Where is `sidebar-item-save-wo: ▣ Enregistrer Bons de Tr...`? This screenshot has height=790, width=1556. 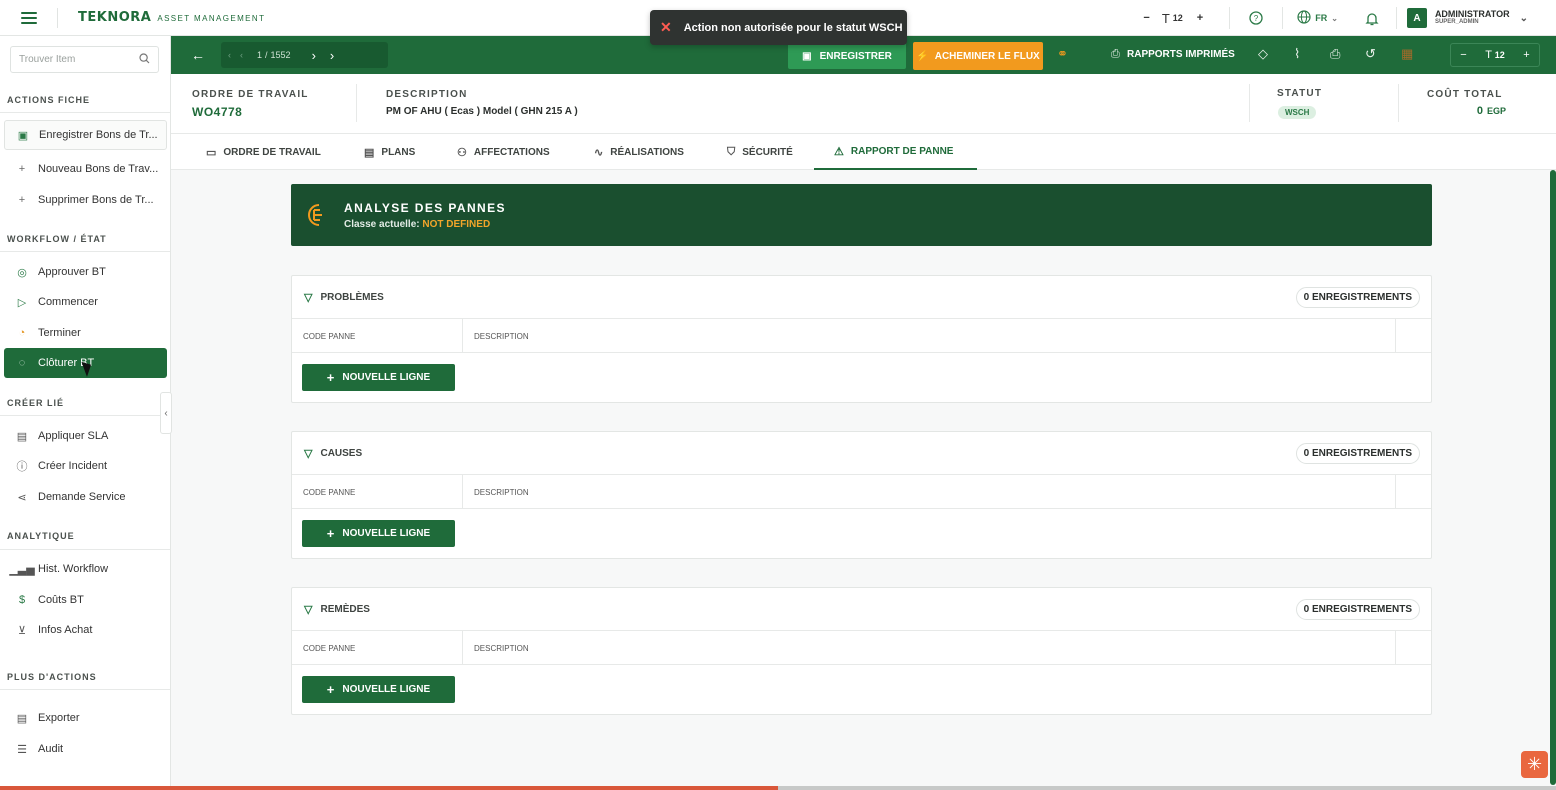 sidebar-item-save-wo: ▣ Enregistrer Bons de Tr... is located at coordinates (85, 135).